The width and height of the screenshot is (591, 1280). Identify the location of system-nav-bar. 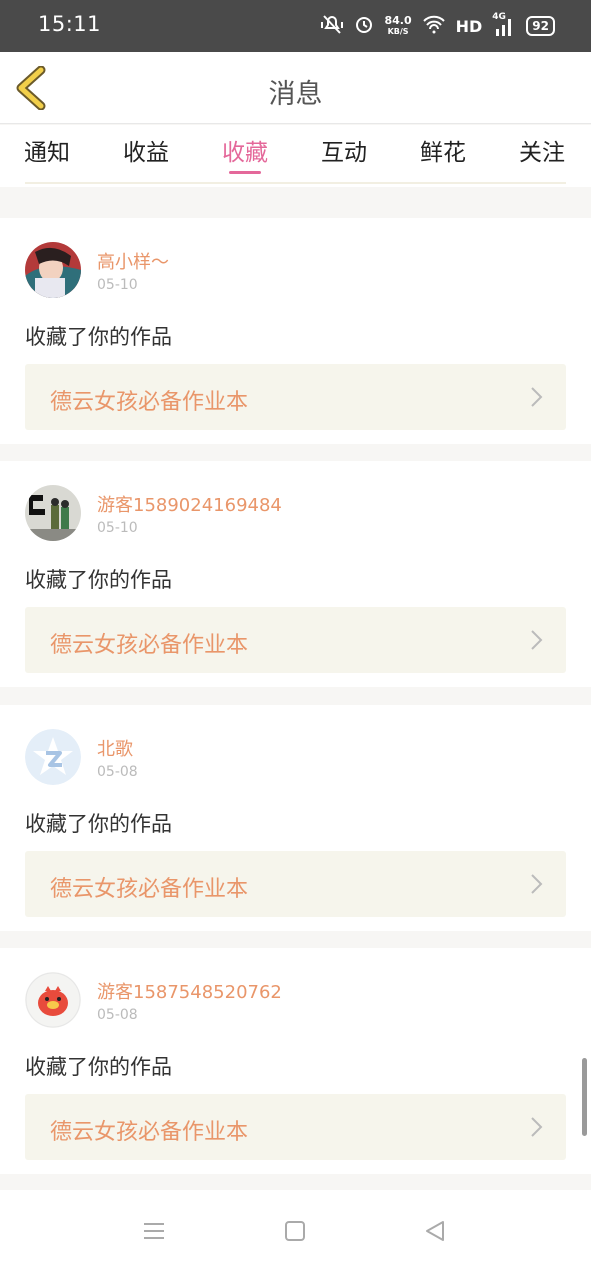
(295, 1235).